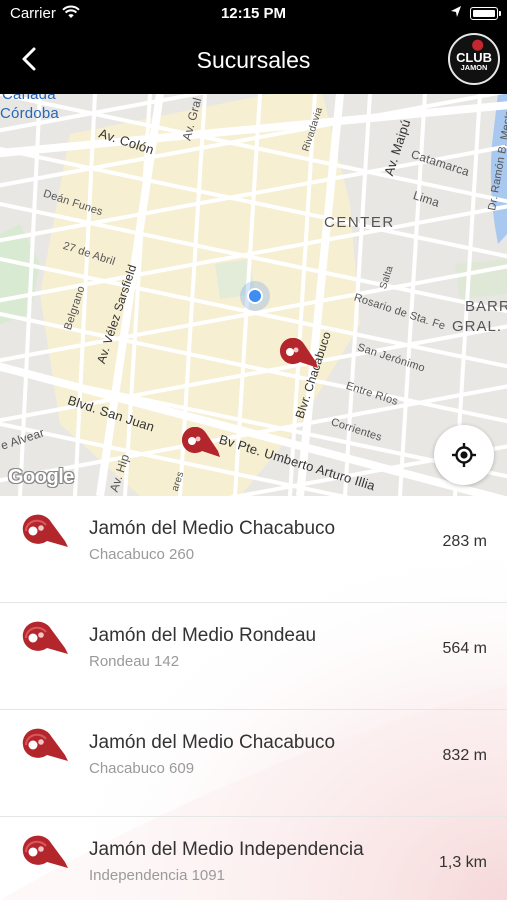  I want to click on branch-distance: 1,3 km, so click(462, 862).